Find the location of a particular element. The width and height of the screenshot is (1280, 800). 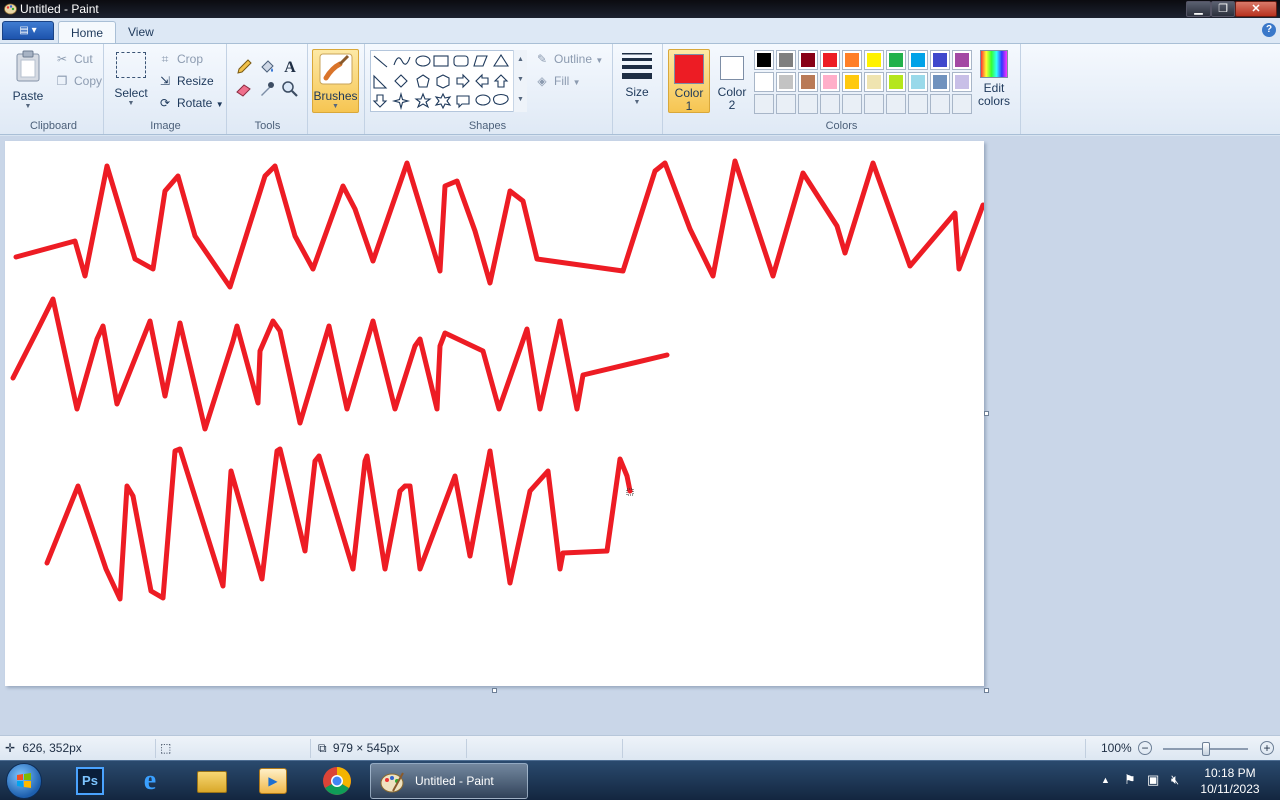

title-bar: Untitled - Paint ▁ ❐ ✕ is located at coordinates (640, 9).